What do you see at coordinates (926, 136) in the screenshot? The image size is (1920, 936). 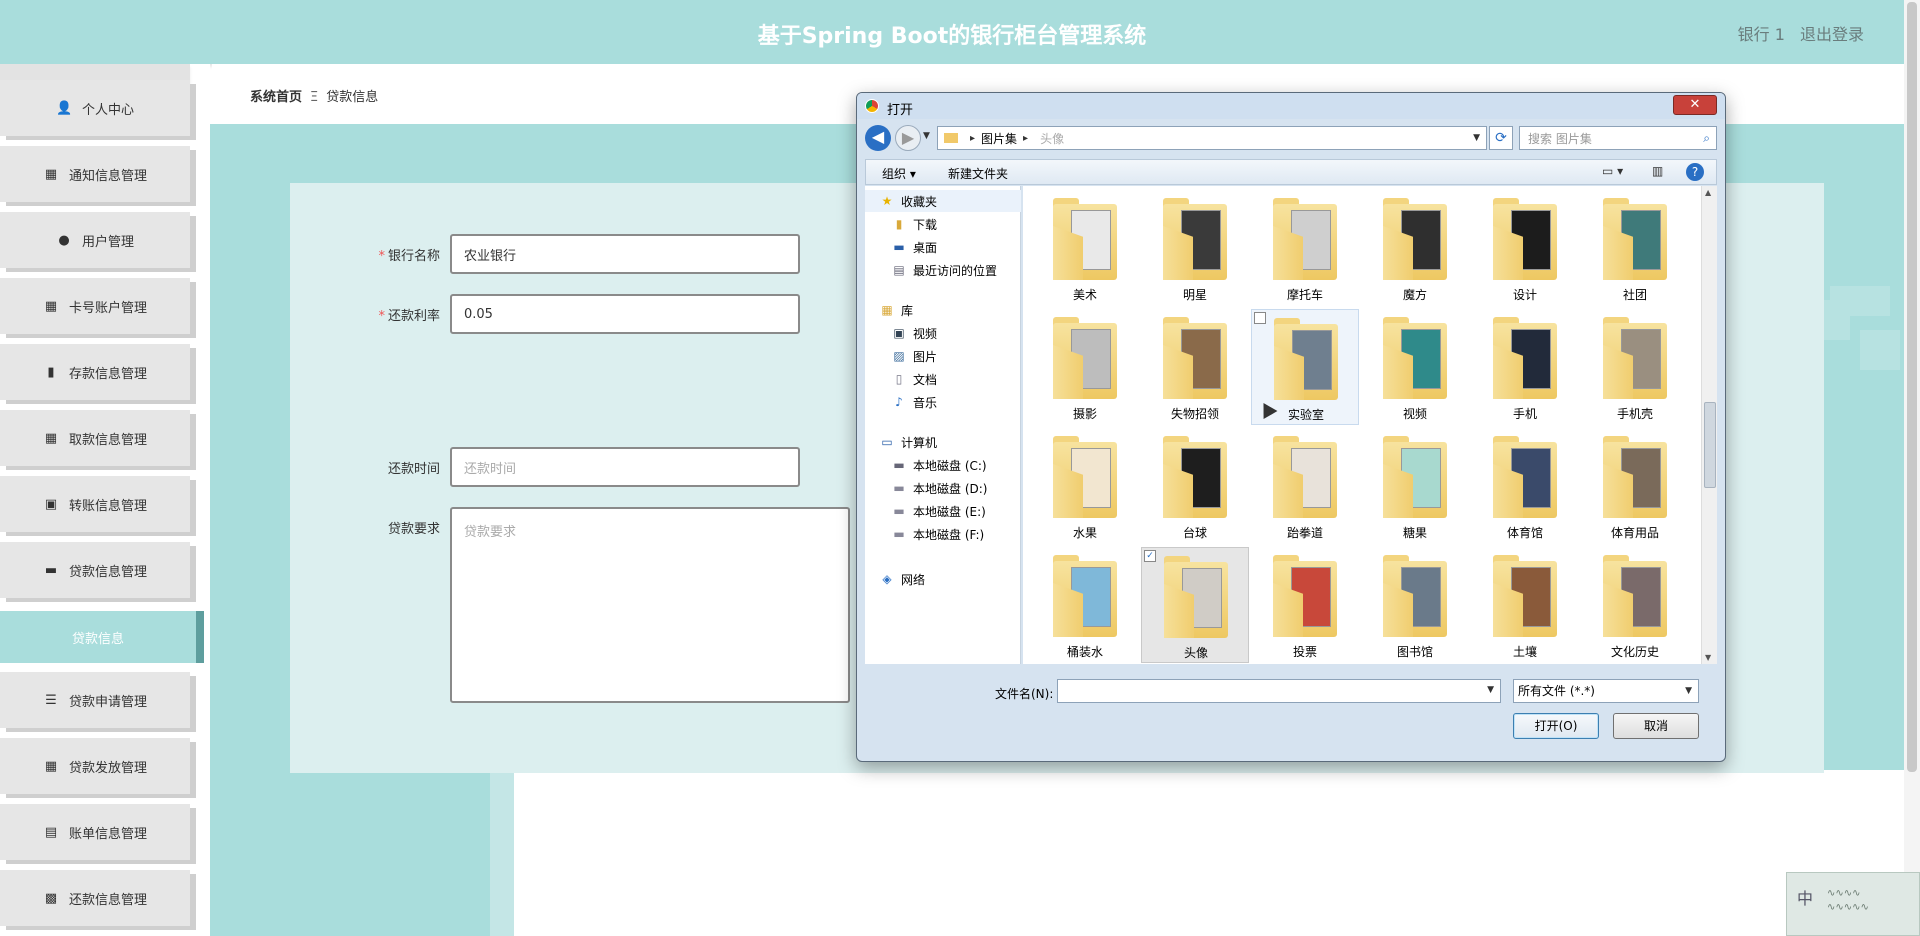 I see `recent-pages-dropdown: ▼` at bounding box center [926, 136].